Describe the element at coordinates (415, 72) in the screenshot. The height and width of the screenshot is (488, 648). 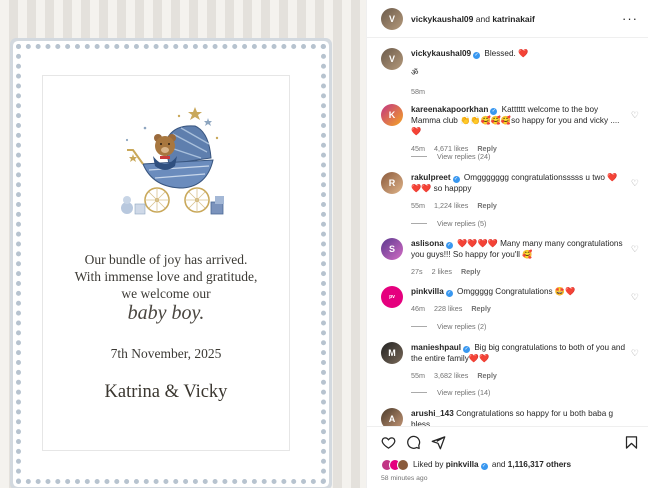
I see `caption-line-2: ॐ` at that location.